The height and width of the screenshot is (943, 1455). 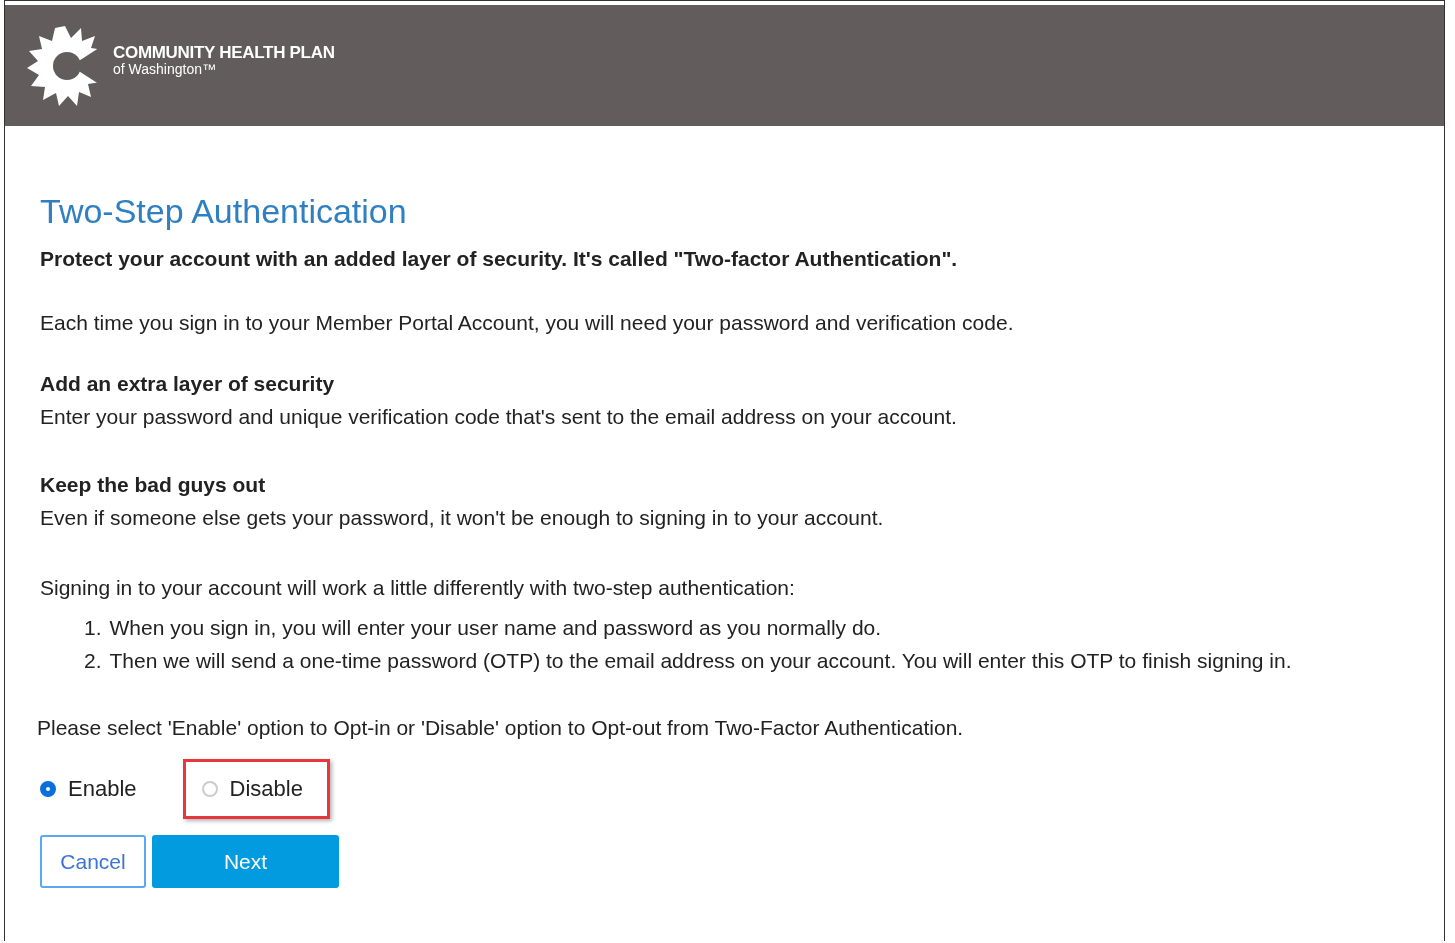 I want to click on step-text: When you sign in, you will enter your user name and password as you normally do., so click(x=495, y=628).